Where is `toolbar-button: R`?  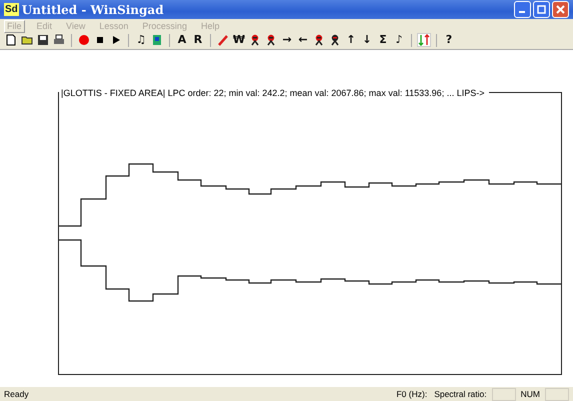
toolbar-button: R is located at coordinates (198, 40).